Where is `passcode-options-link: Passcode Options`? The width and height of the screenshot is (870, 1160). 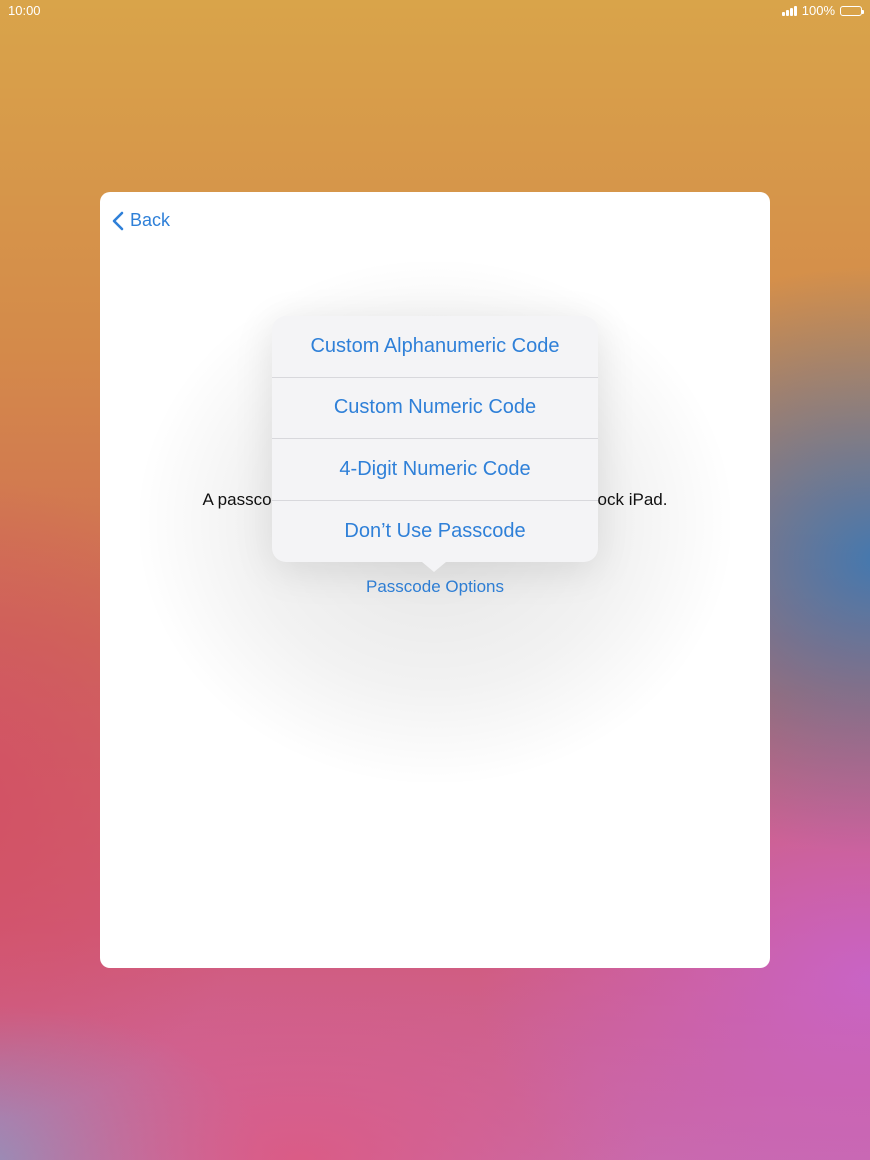 passcode-options-link: Passcode Options is located at coordinates (435, 587).